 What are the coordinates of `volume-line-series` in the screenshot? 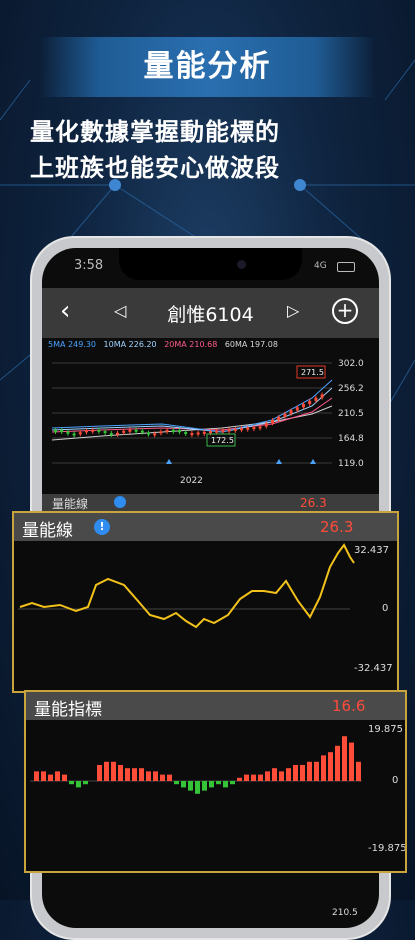 It's located at (187, 586).